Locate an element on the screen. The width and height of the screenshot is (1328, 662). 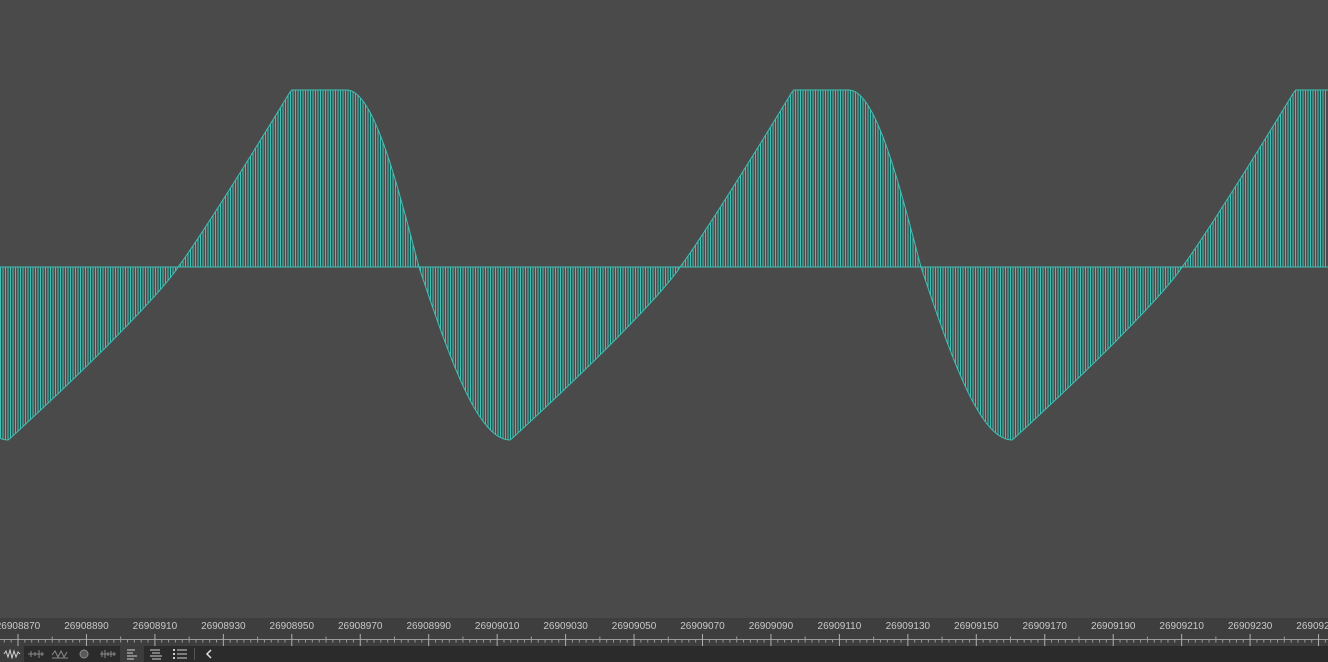
ruler-label: 26909070 is located at coordinates (702, 626).